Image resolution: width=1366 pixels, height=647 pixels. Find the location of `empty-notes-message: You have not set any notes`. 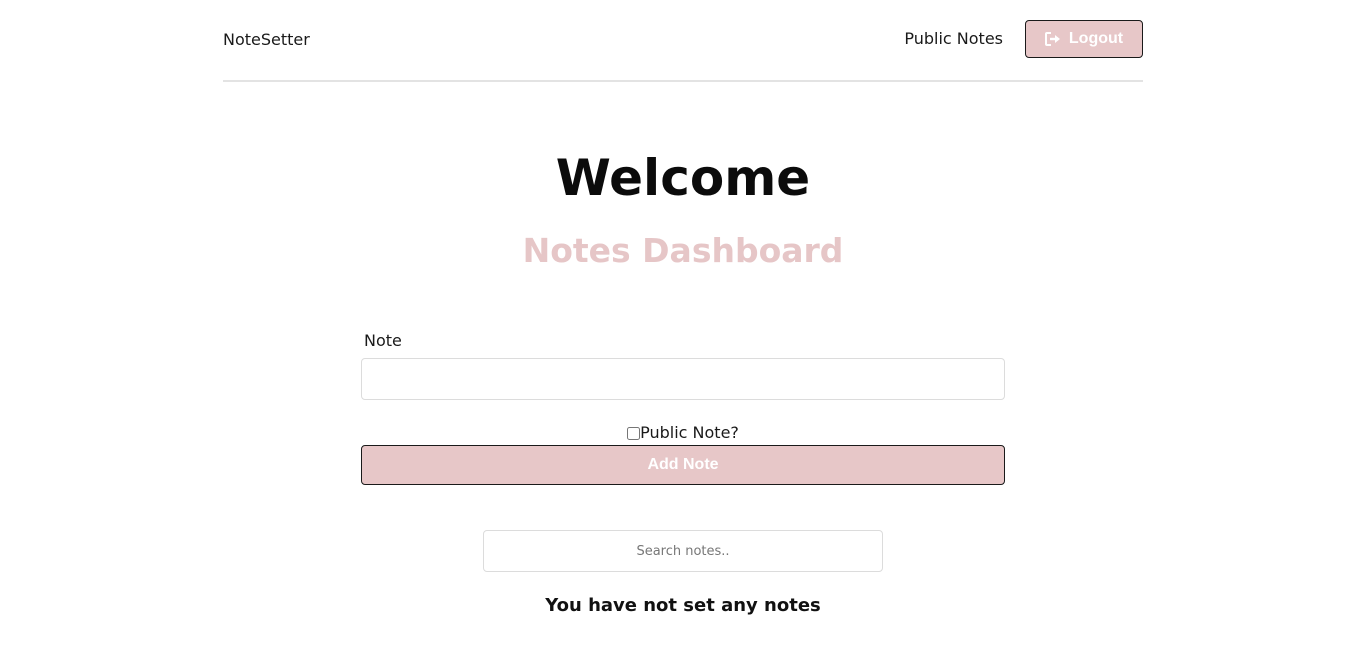

empty-notes-message: You have not set any notes is located at coordinates (683, 605).